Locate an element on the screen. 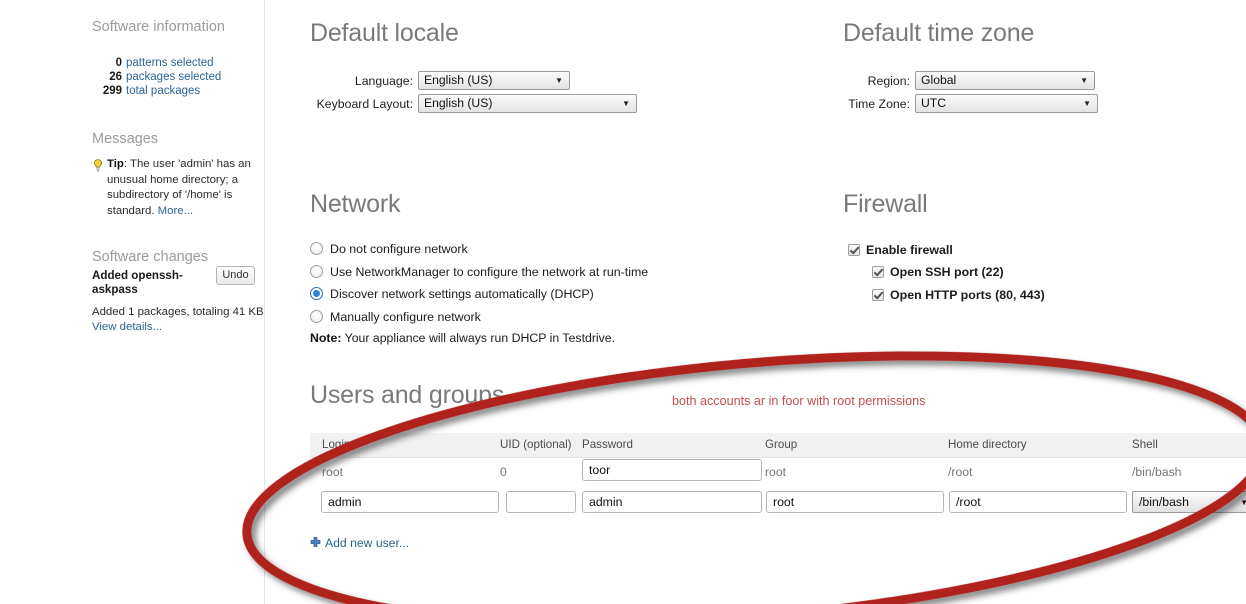  undo-button: Undo is located at coordinates (235, 275).